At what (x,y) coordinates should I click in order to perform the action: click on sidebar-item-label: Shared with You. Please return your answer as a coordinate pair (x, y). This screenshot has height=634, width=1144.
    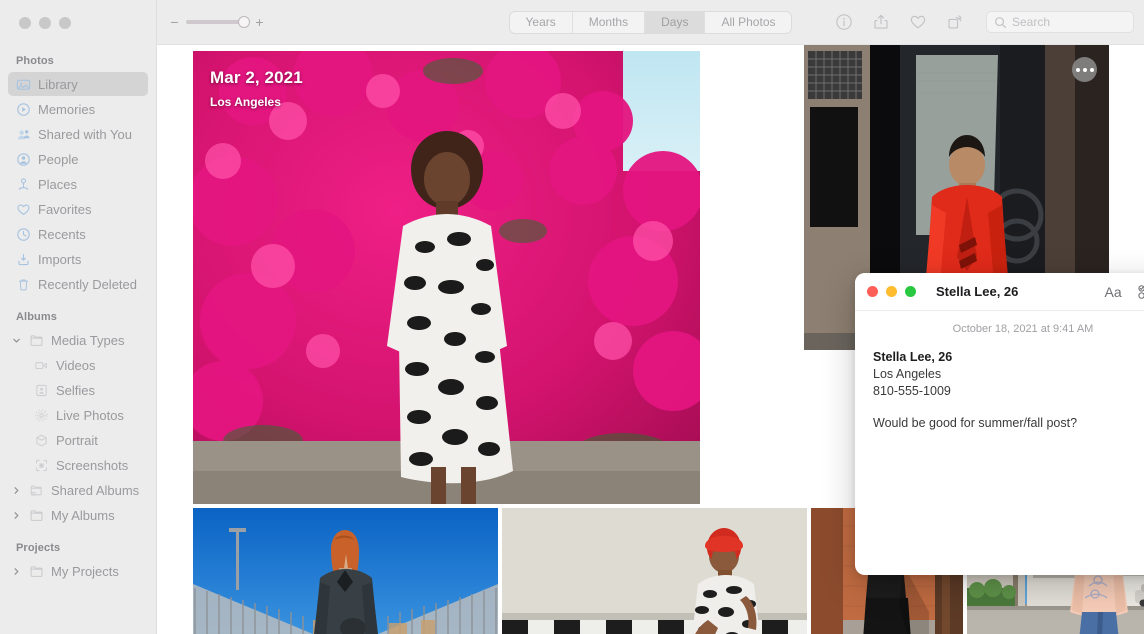
    Looking at the image, I should click on (85, 134).